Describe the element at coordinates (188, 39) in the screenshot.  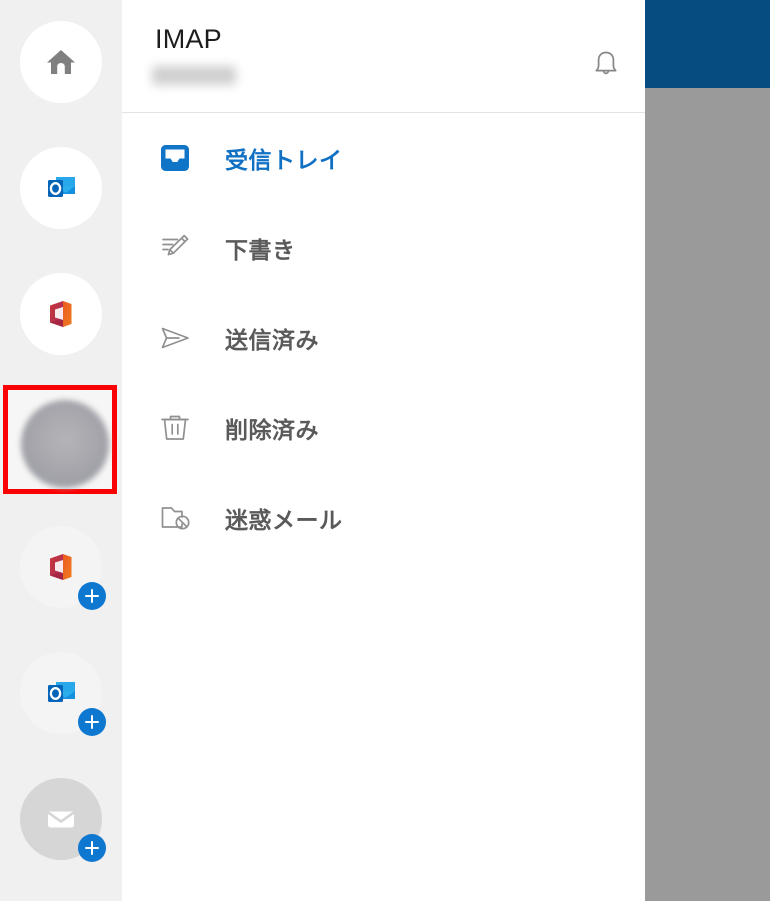
I see `page-title: IMAP` at that location.